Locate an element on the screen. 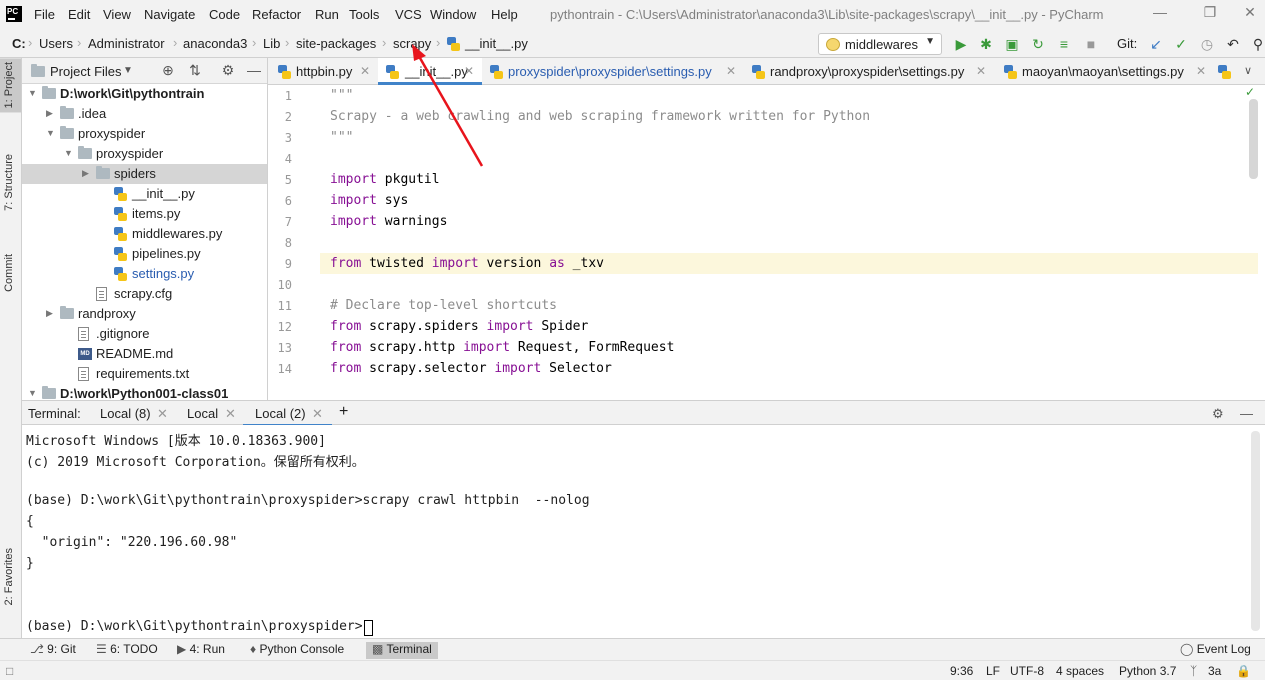 The width and height of the screenshot is (1265, 680). toggle-tool-windows-icon: □ is located at coordinates (9, 671).